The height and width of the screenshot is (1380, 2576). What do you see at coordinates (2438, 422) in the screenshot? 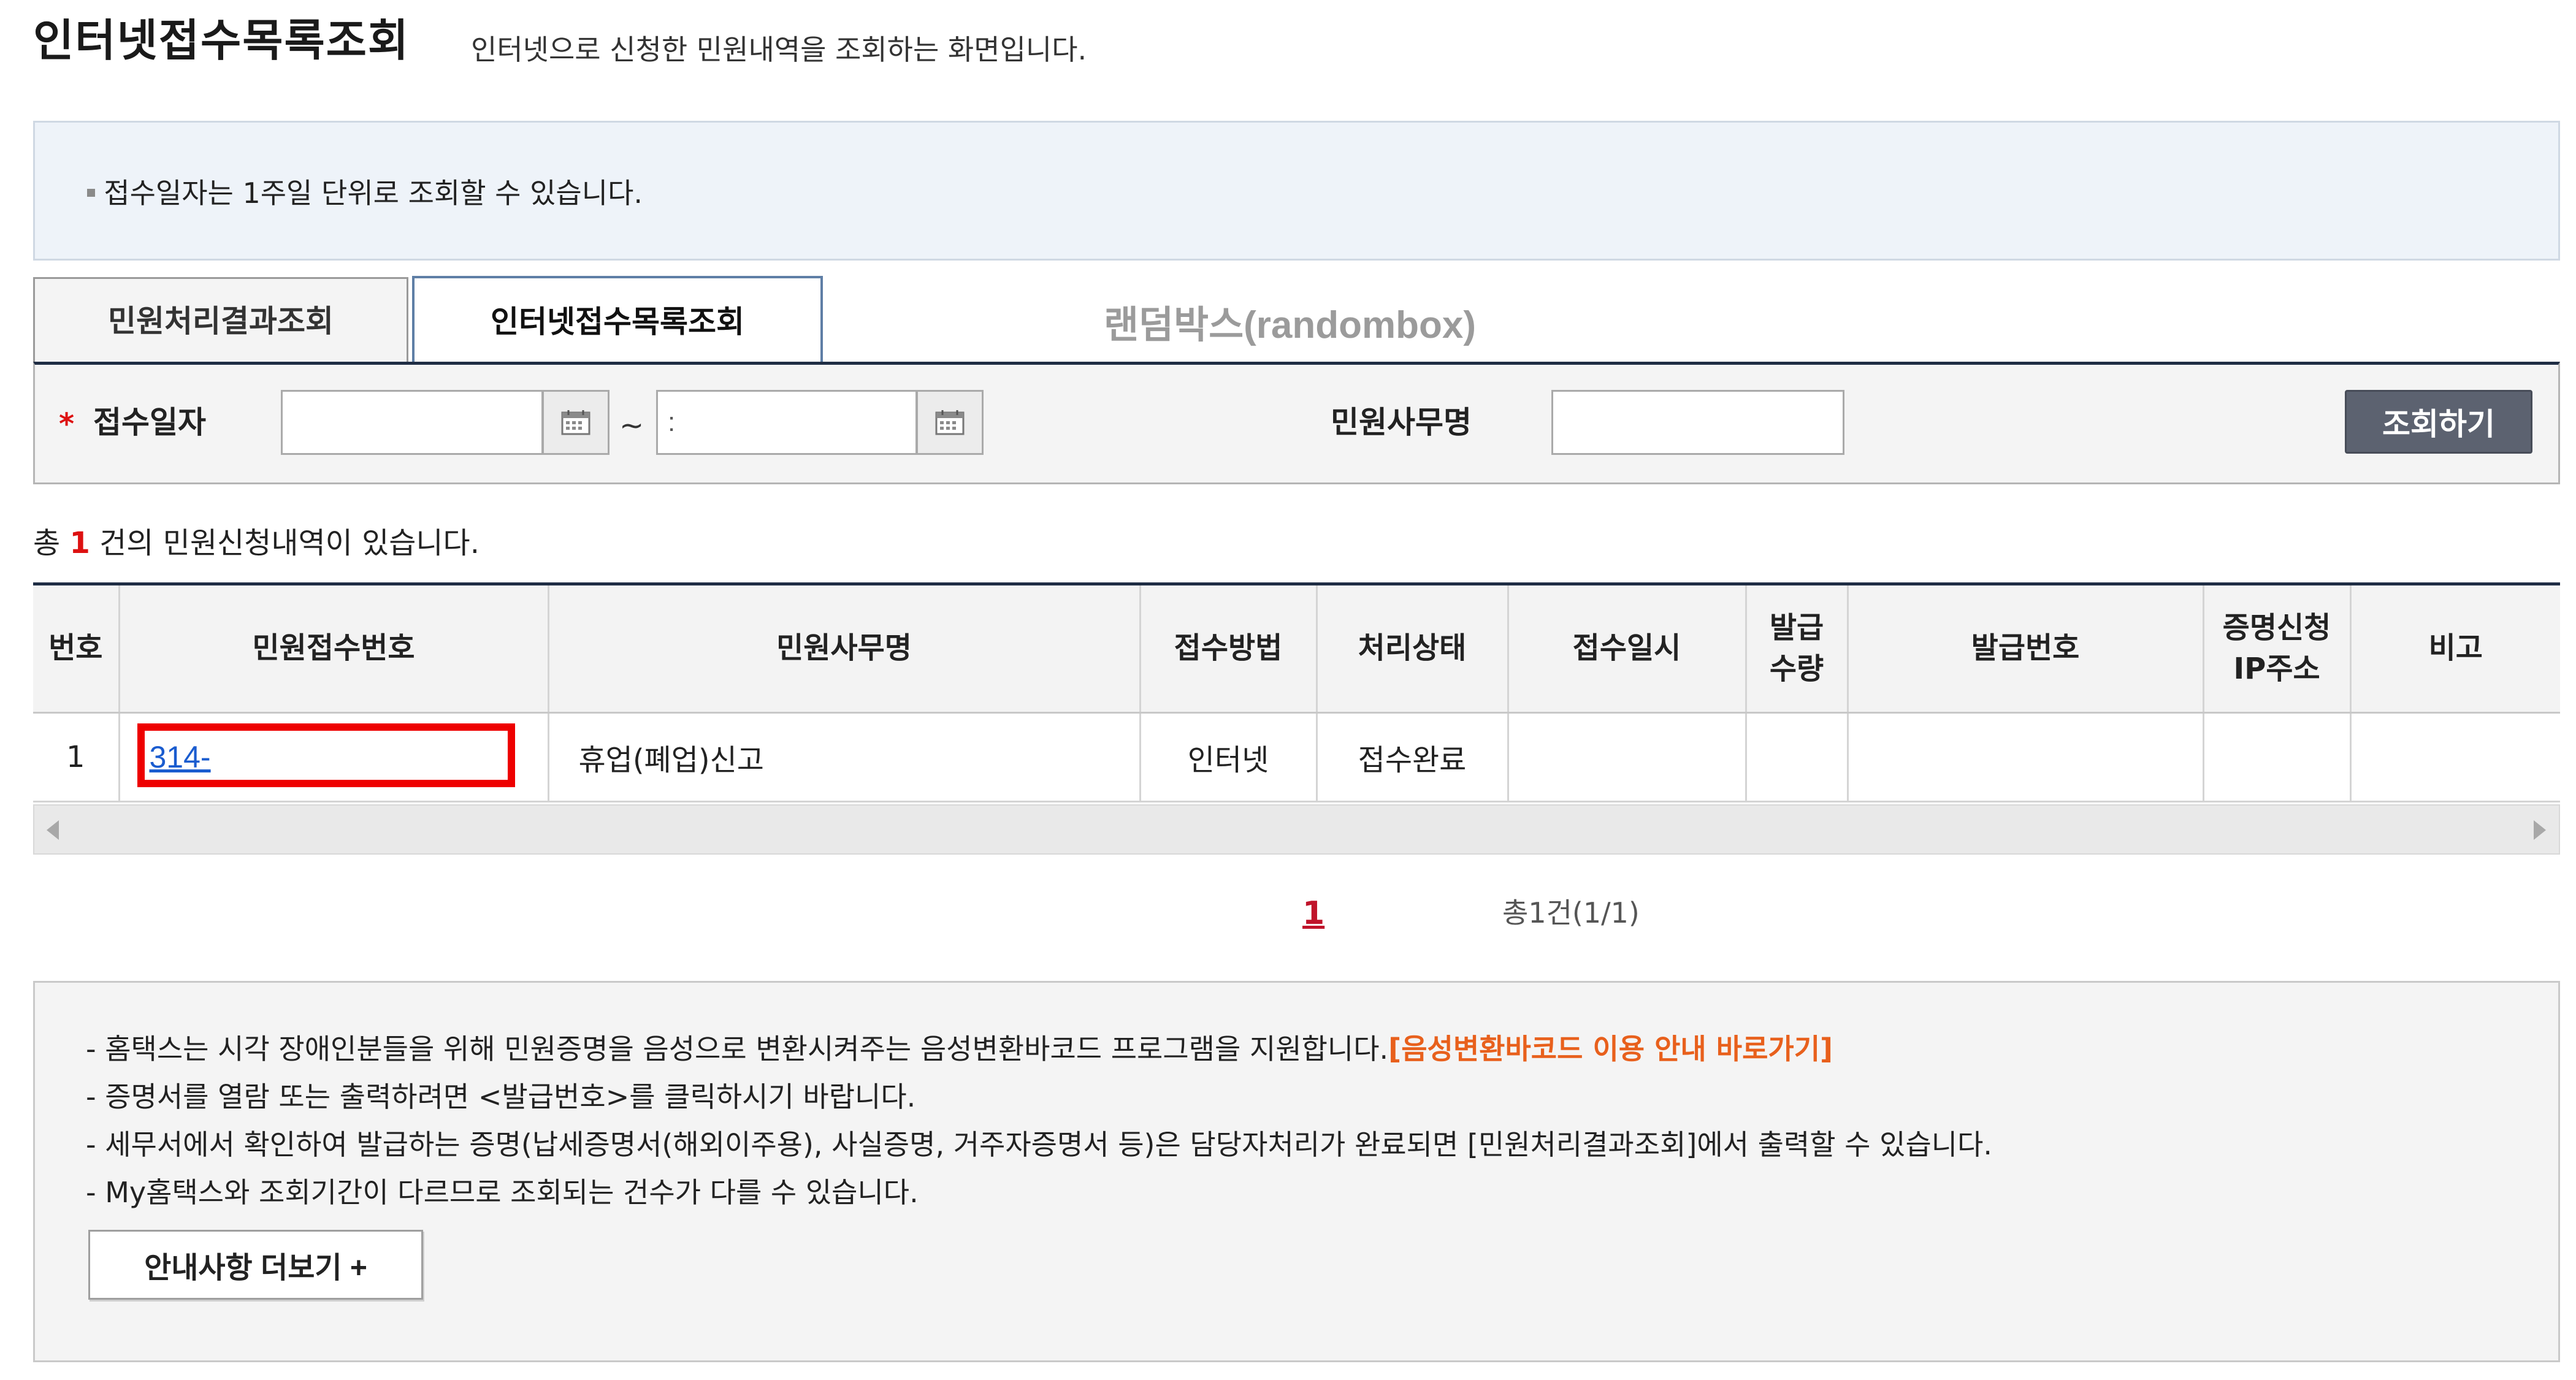
I see `search-button: 조회하기` at bounding box center [2438, 422].